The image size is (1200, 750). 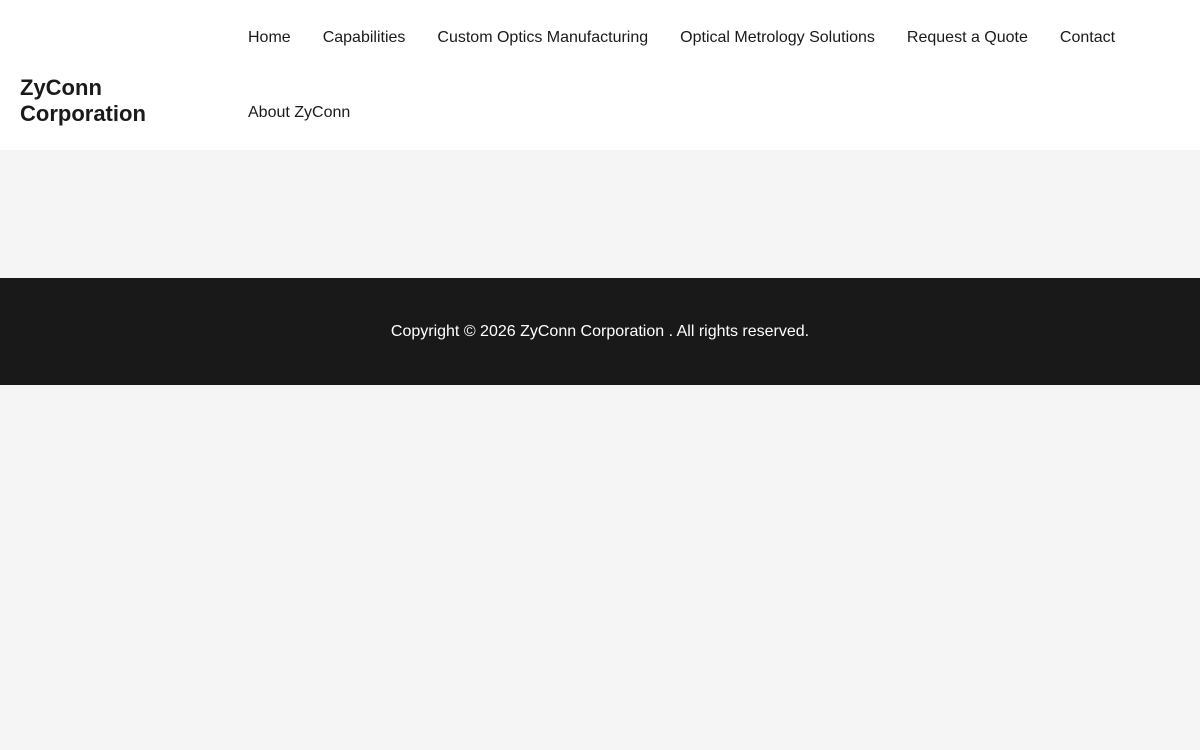 What do you see at coordinates (718, 112) in the screenshot?
I see `nav-row-secondary: About ZyConn` at bounding box center [718, 112].